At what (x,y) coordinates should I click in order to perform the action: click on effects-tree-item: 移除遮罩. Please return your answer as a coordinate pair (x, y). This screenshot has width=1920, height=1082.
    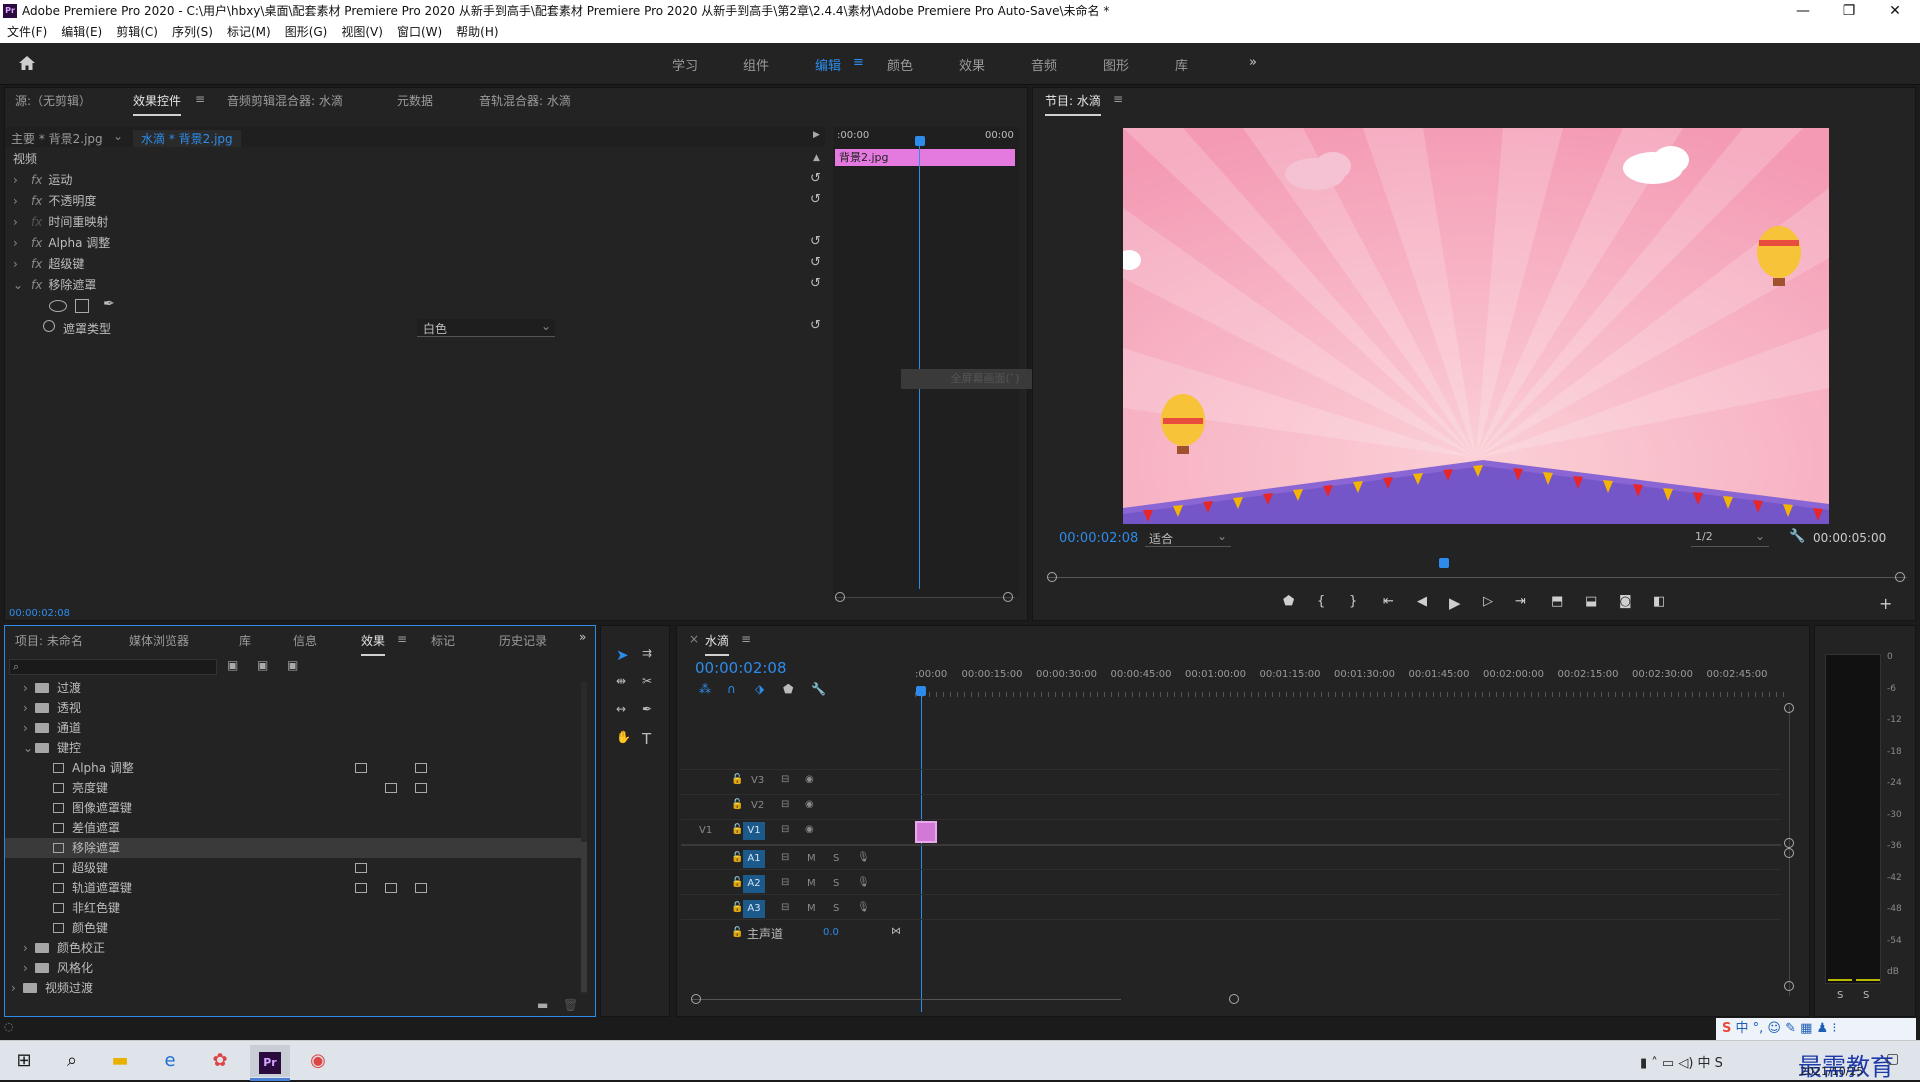
    Looking at the image, I should click on (293, 848).